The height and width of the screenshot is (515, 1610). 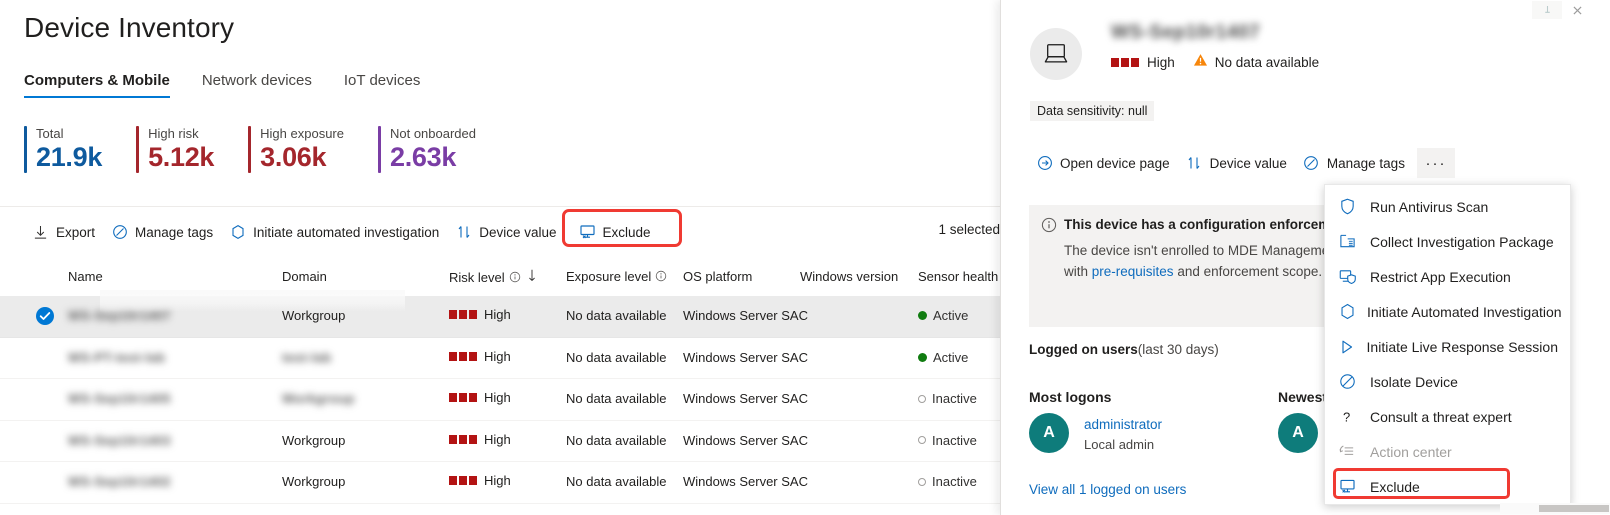 What do you see at coordinates (1447, 451) in the screenshot?
I see `menu-item-action-center: Action center` at bounding box center [1447, 451].